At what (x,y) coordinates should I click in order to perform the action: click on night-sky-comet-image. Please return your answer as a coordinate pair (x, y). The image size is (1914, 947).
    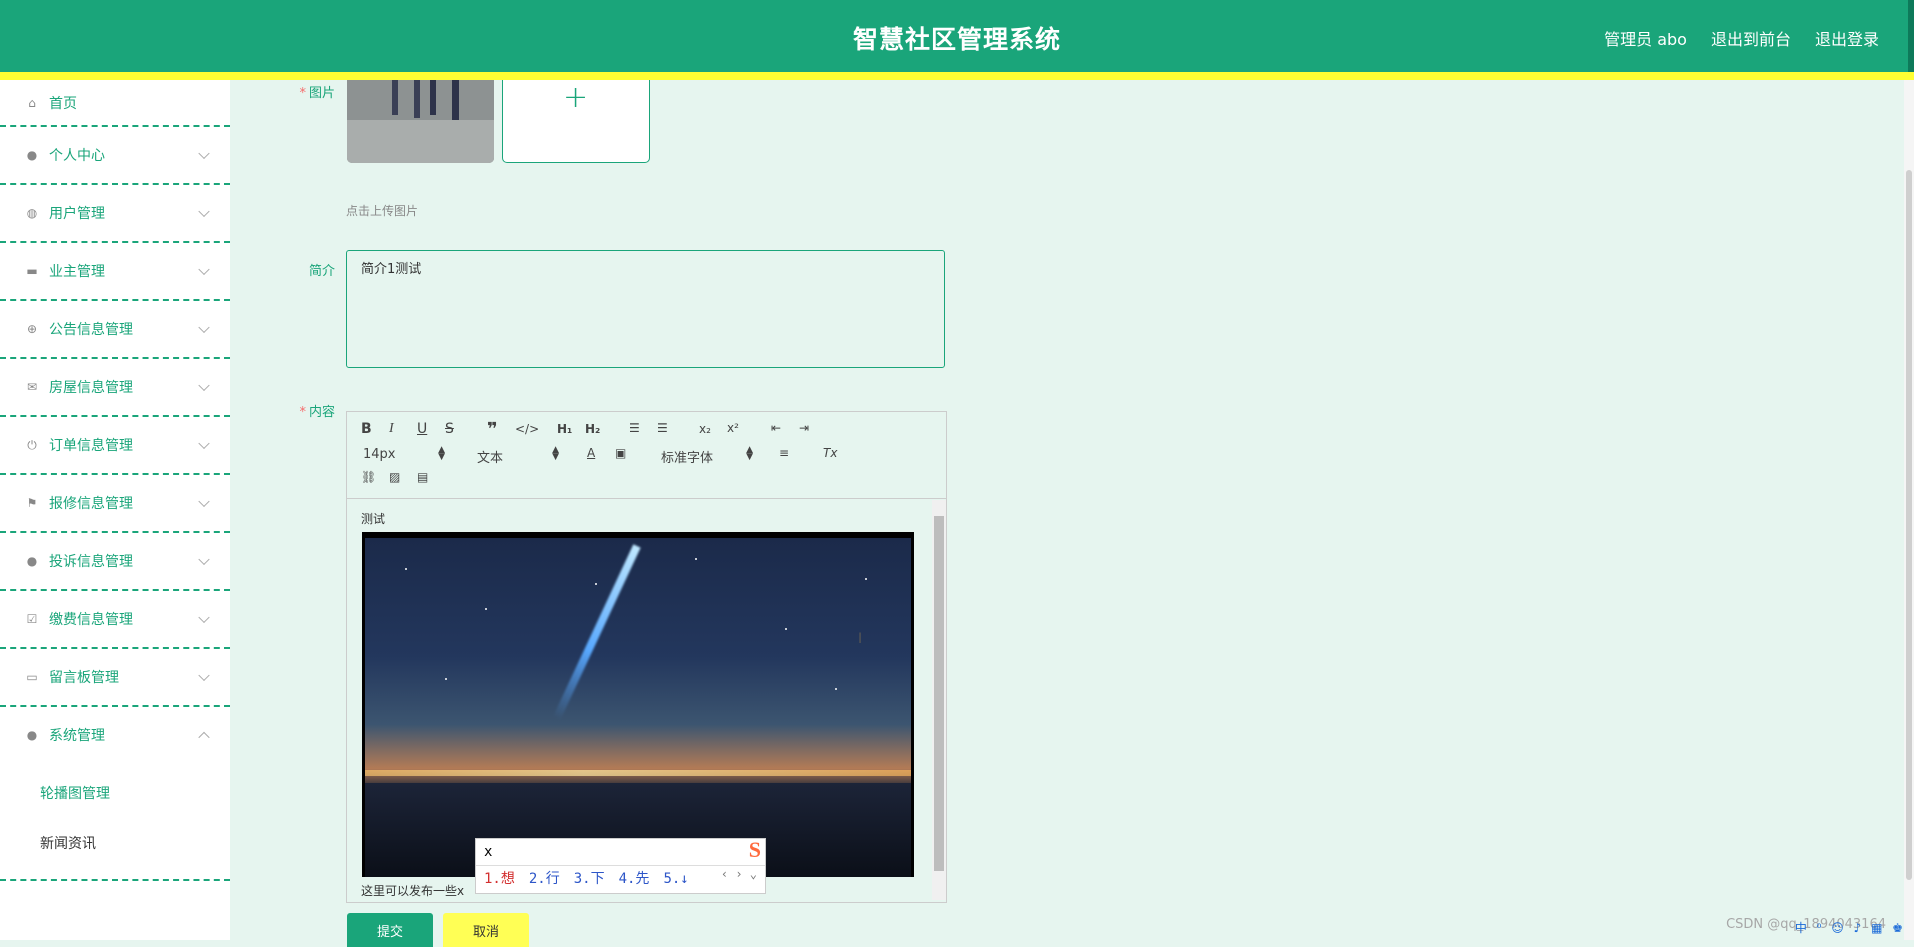
    Looking at the image, I should click on (638, 704).